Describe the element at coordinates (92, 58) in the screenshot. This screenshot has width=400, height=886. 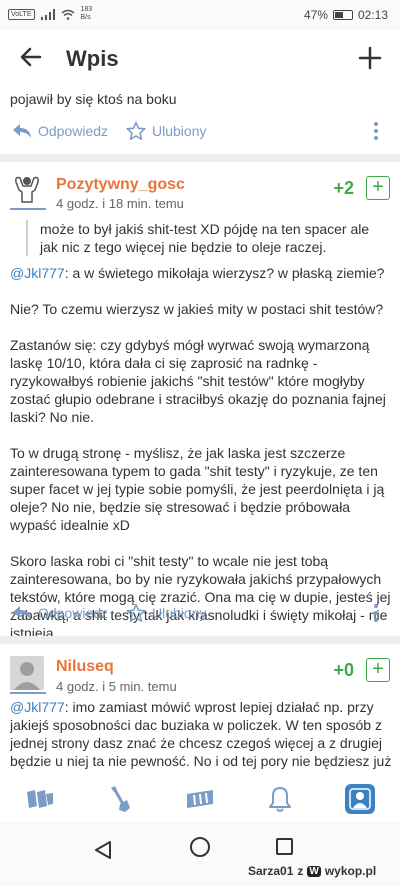
I see `page-title: Wpis` at that location.